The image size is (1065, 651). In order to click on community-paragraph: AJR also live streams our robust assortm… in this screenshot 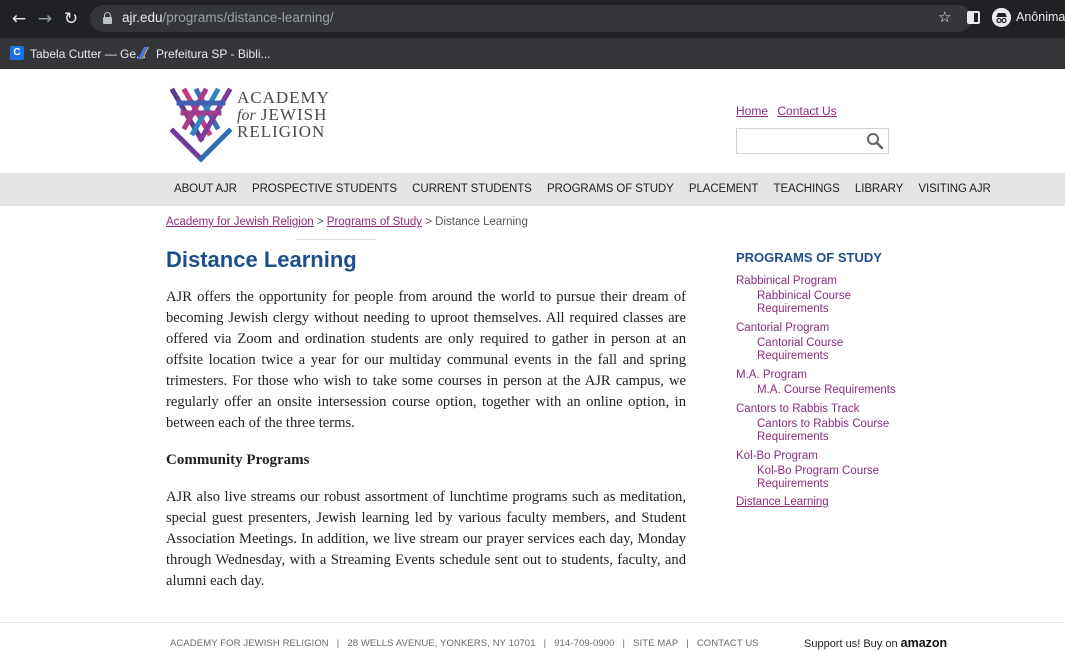, I will do `click(426, 539)`.